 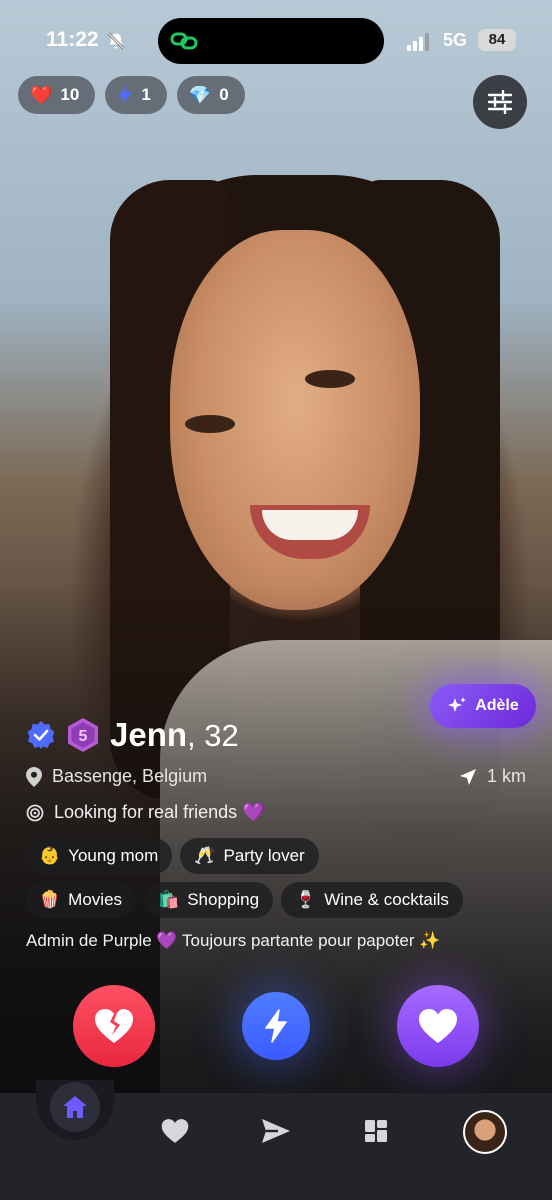 I want to click on gems-count: 0, so click(x=224, y=94).